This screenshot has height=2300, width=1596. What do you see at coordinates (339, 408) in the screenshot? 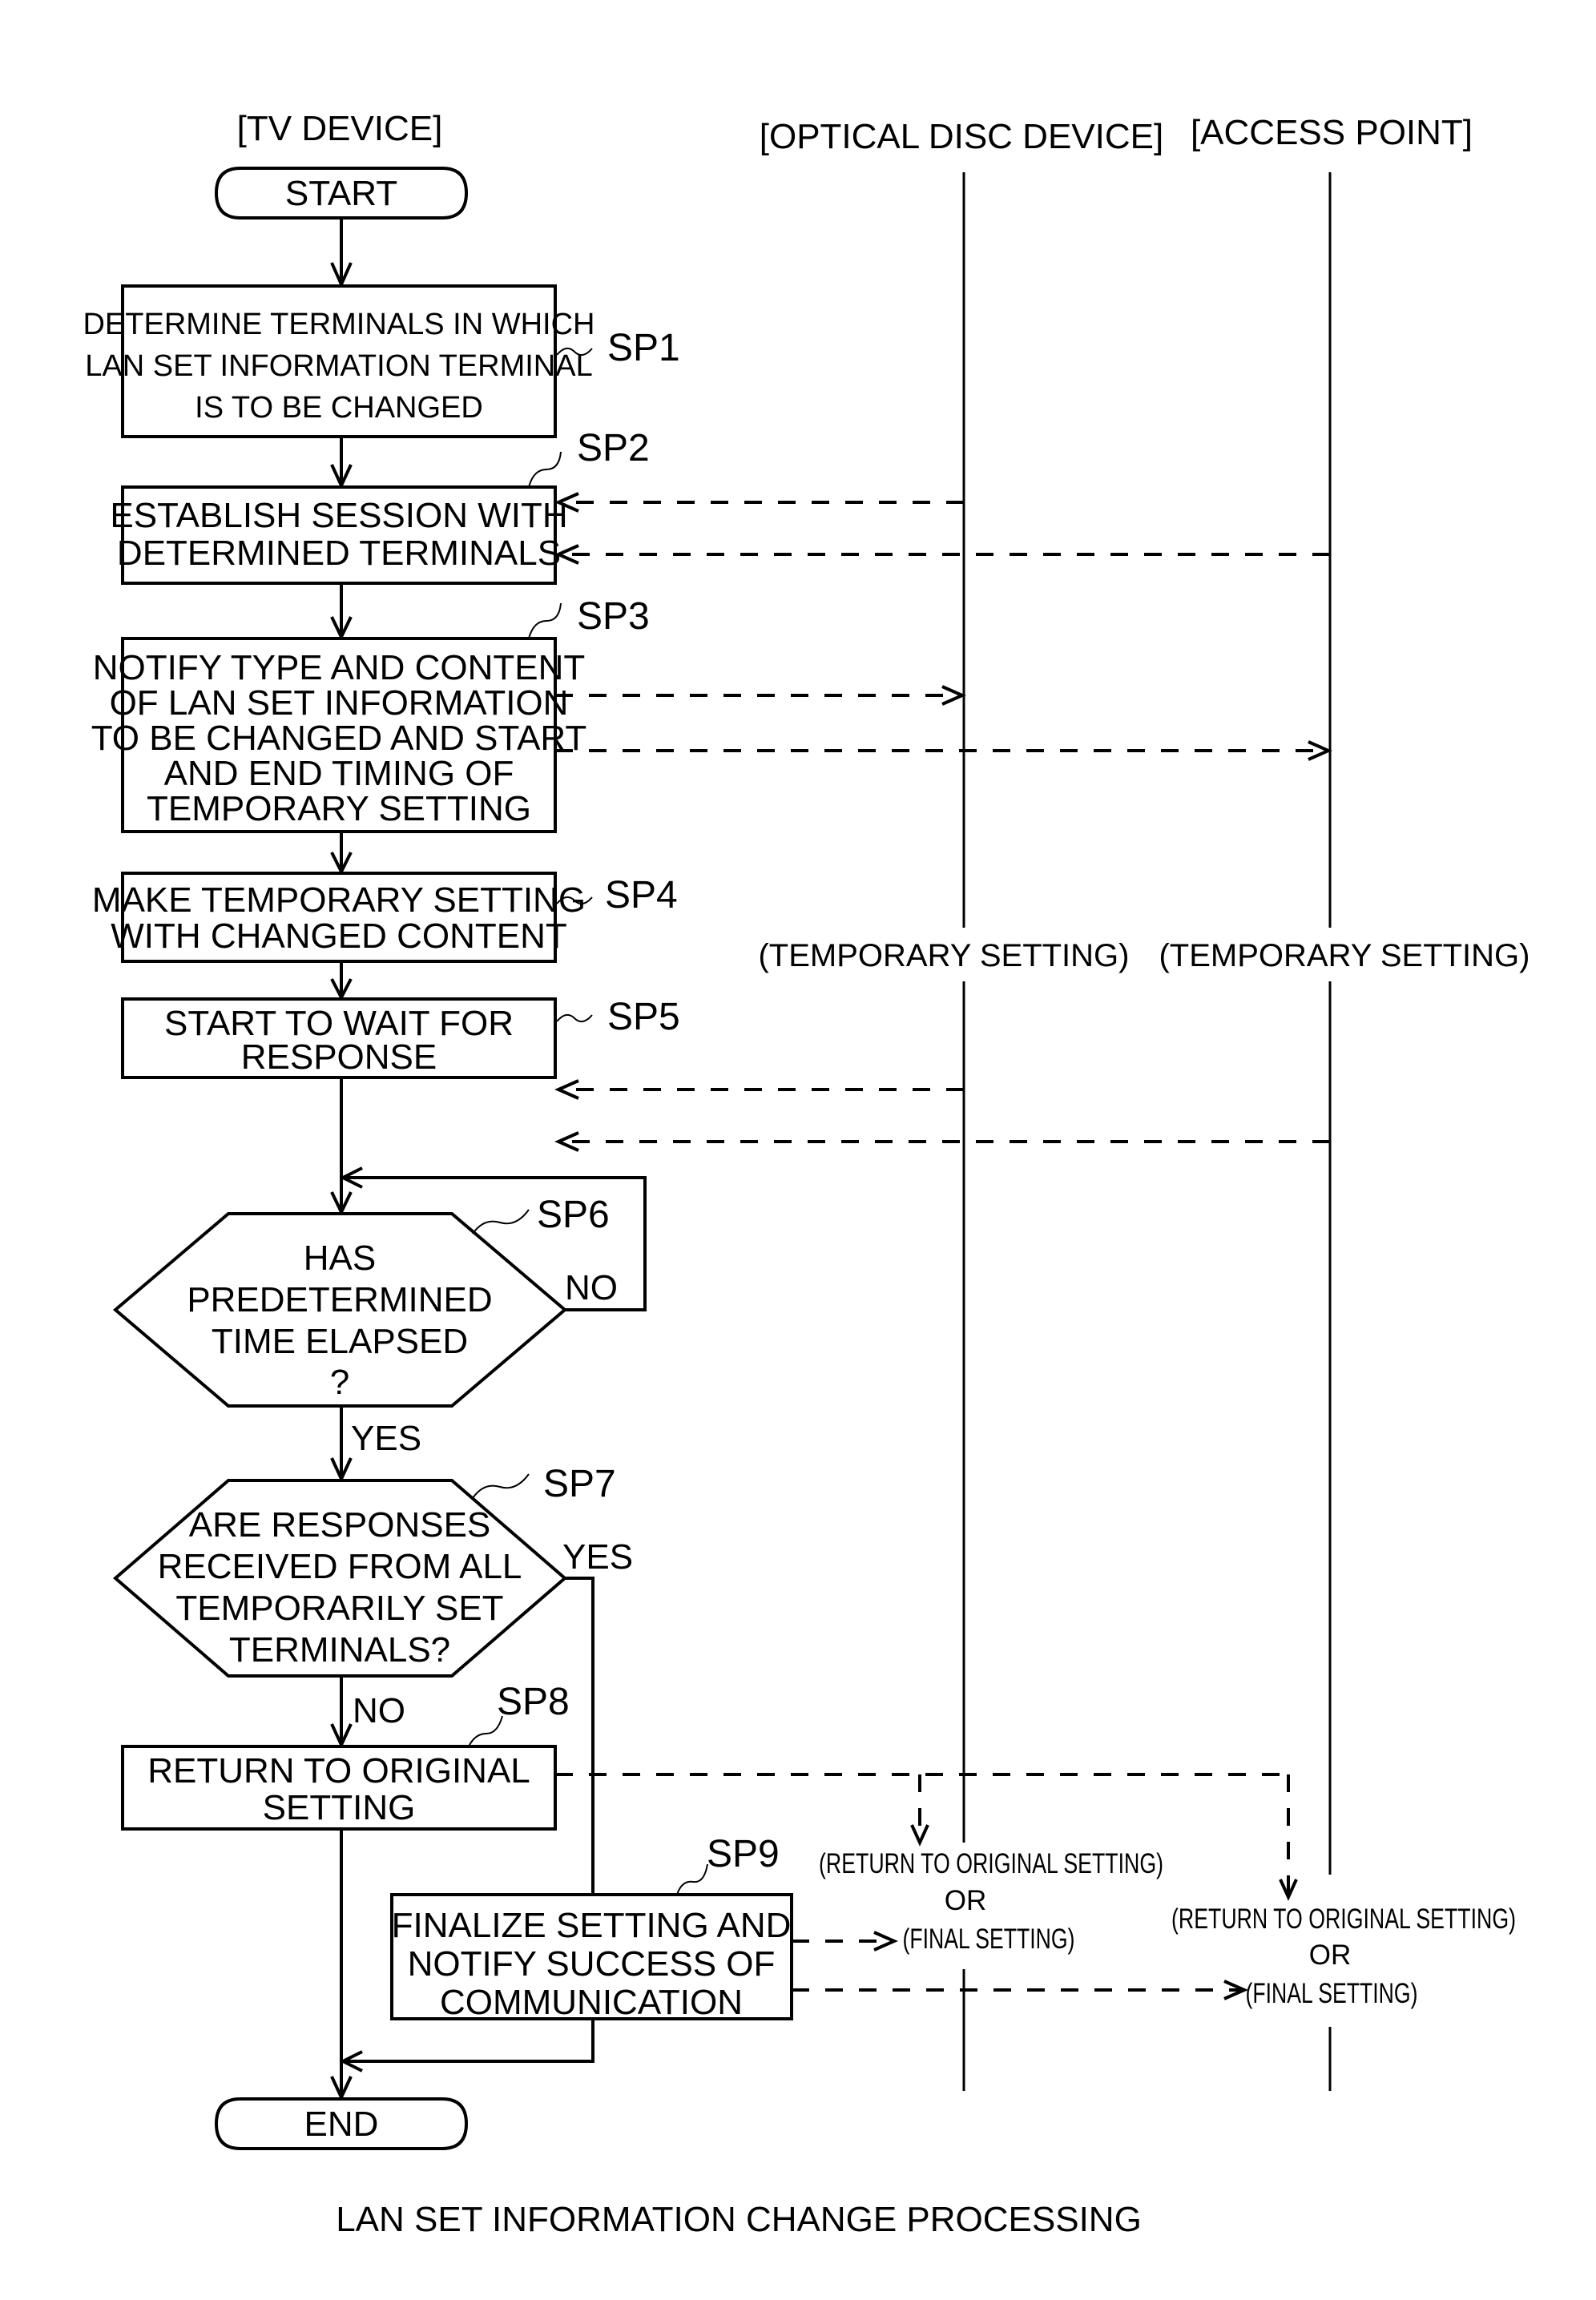
I see `sp1-line-3: IS TO BE CHANGED` at bounding box center [339, 408].